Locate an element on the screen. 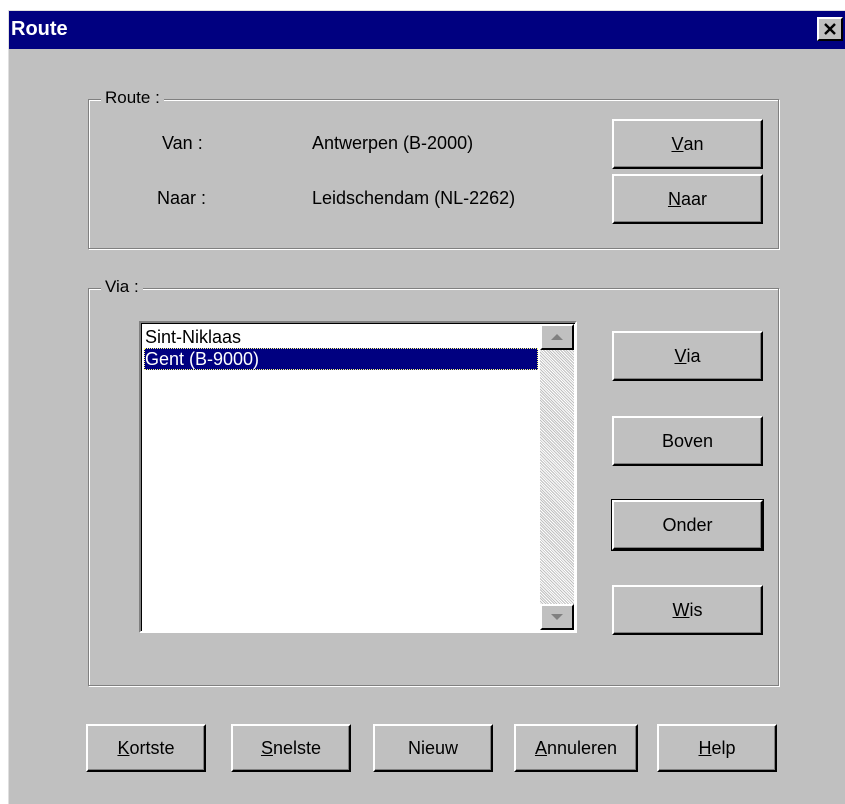 Image resolution: width=845 pixels, height=804 pixels. route-group-label: Route : is located at coordinates (132, 98).